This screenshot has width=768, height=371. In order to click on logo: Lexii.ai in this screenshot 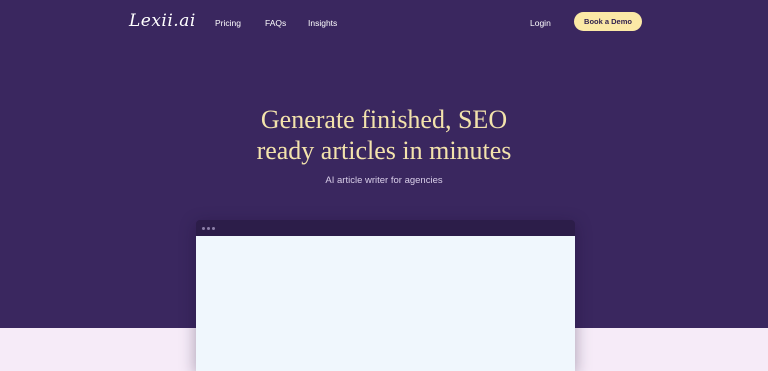, I will do `click(162, 21)`.